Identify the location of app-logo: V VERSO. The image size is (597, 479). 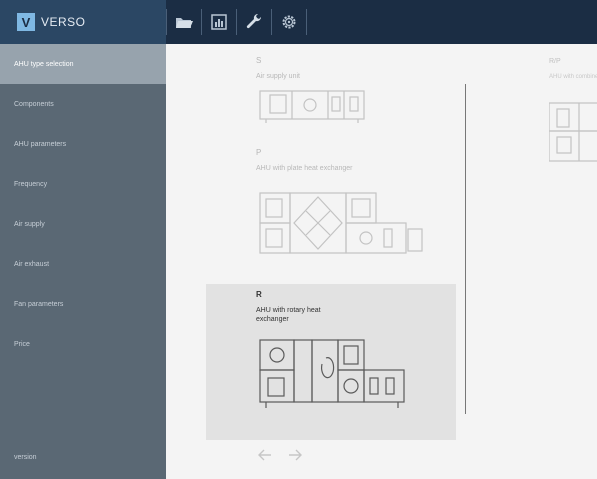
(83, 22).